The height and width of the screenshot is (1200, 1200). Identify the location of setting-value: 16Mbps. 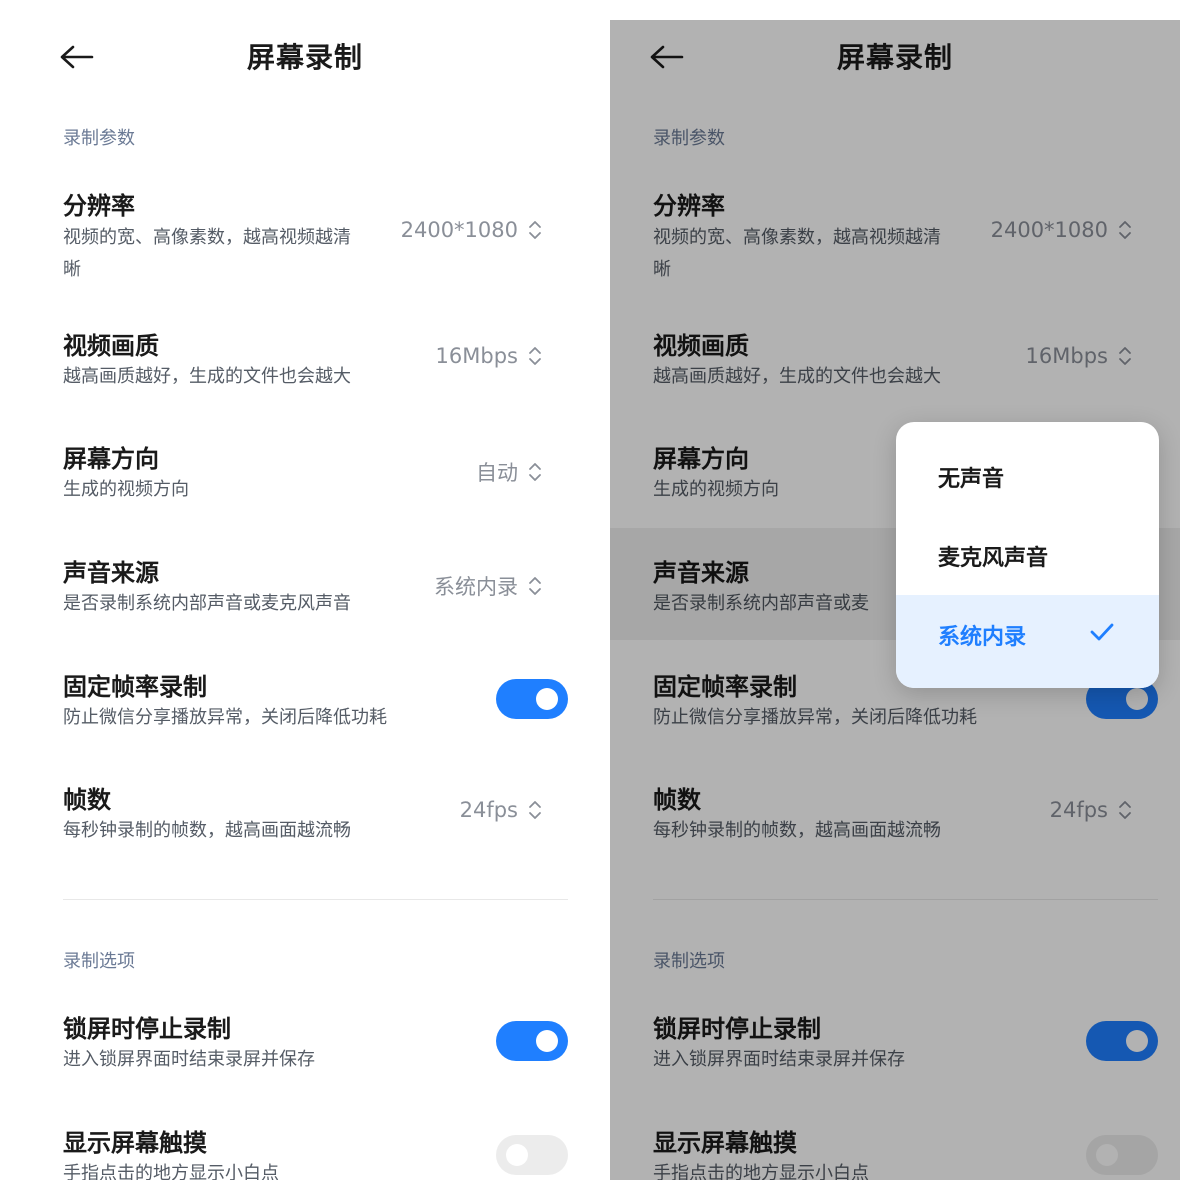
(489, 356).